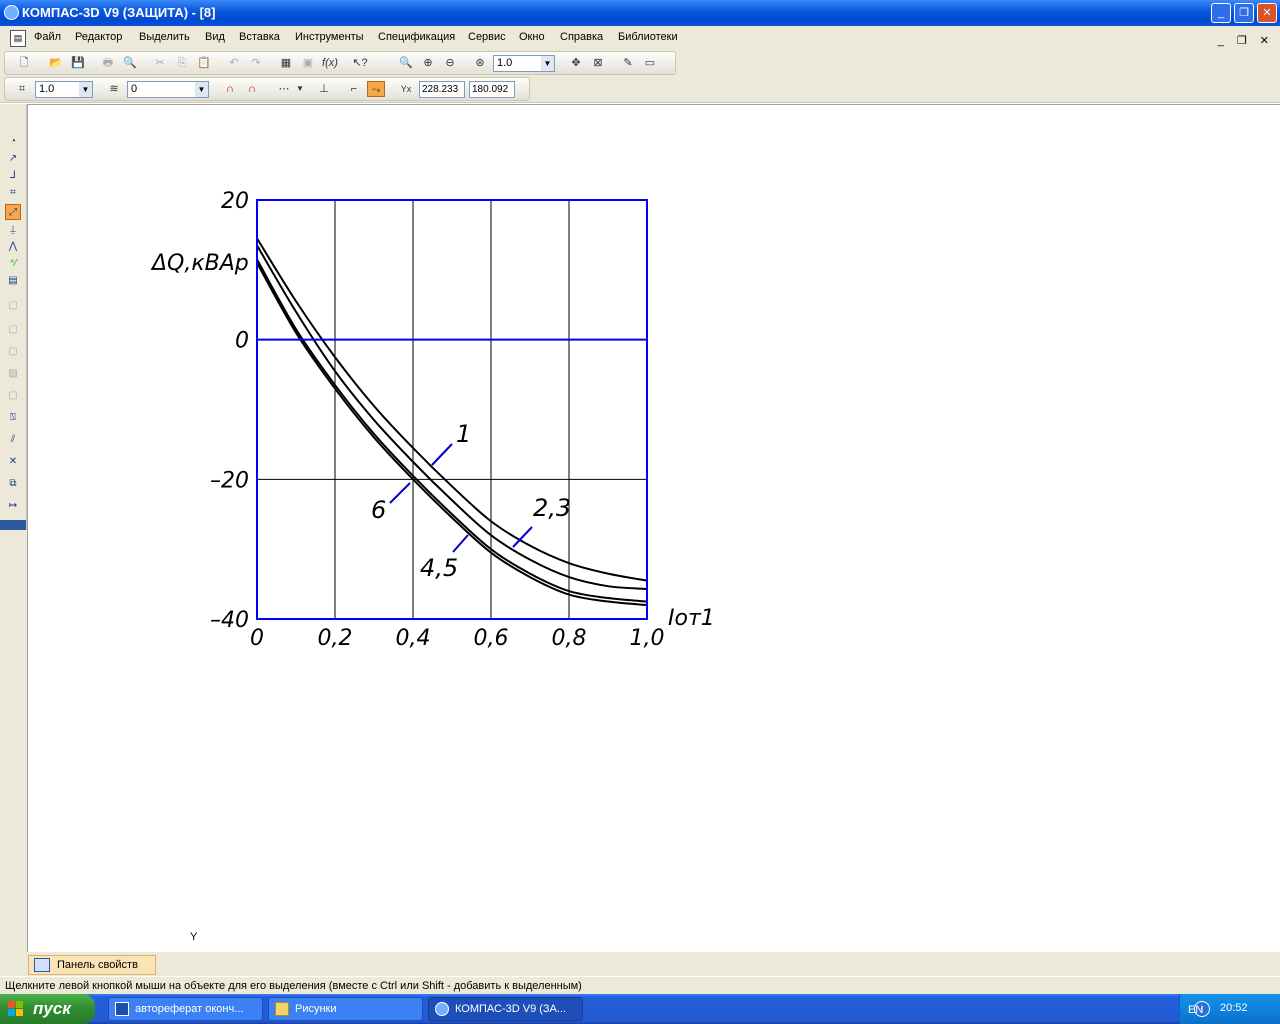  I want to click on y-tick-label: –40, so click(229, 620).